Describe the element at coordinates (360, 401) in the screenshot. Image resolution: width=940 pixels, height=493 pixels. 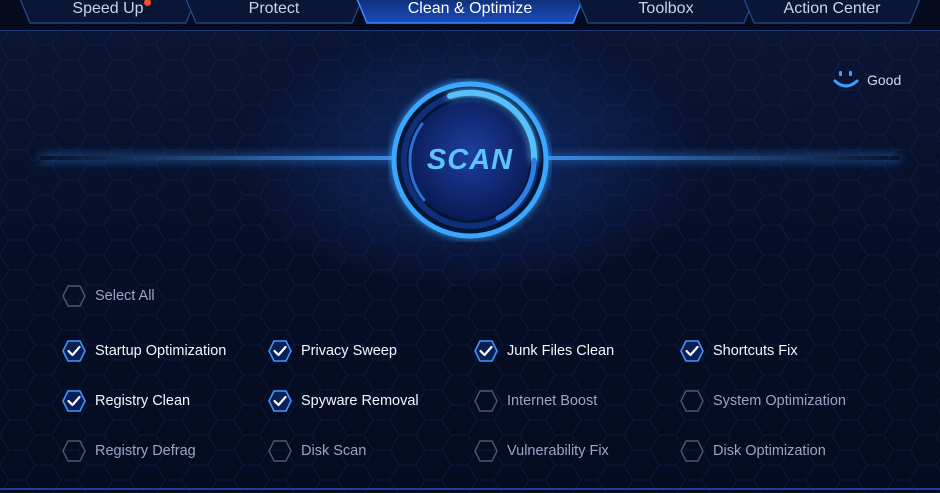
I see `option-label: Spyware Removal` at that location.